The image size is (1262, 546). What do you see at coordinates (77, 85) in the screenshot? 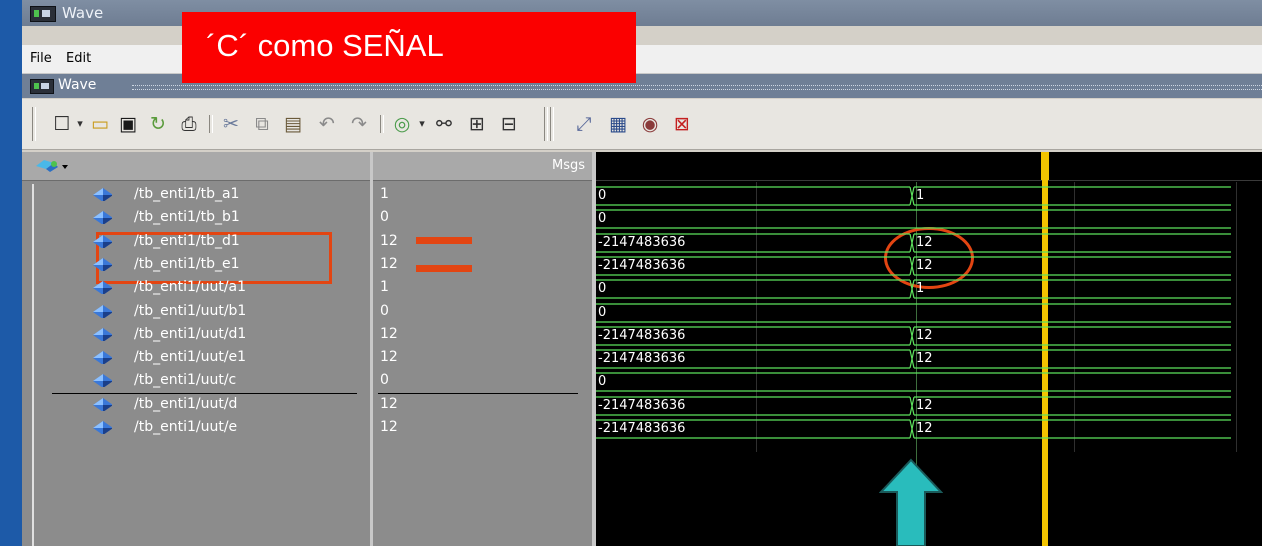
I see `subwindow-title: Wave` at bounding box center [77, 85].